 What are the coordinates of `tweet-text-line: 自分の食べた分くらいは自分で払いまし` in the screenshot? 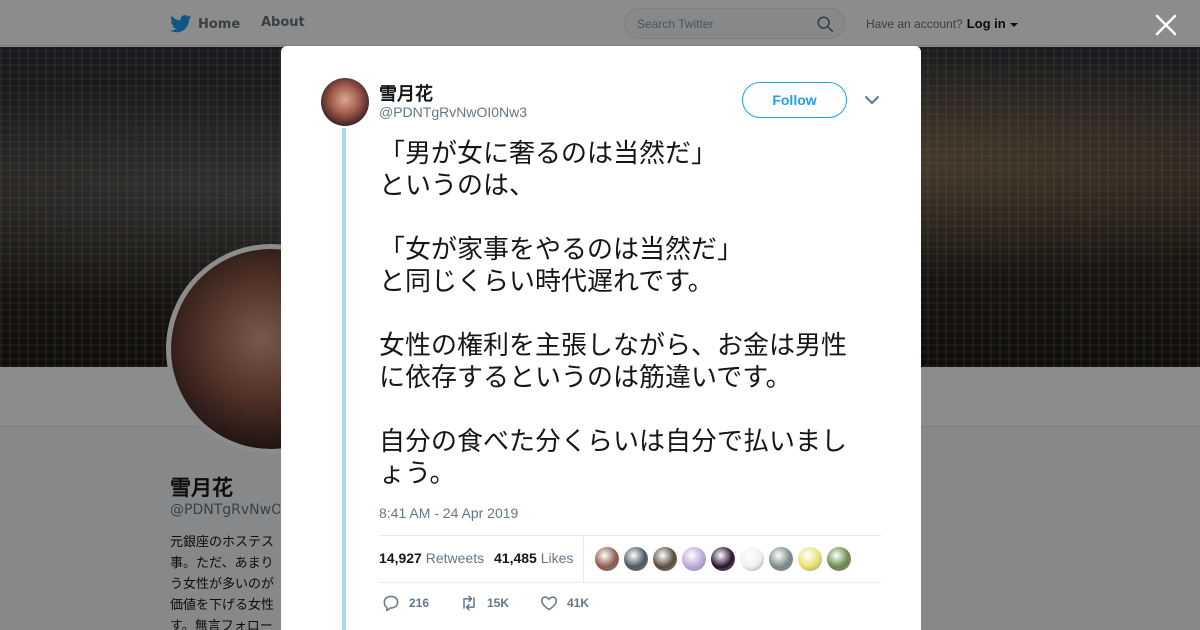 It's located at (613, 442).